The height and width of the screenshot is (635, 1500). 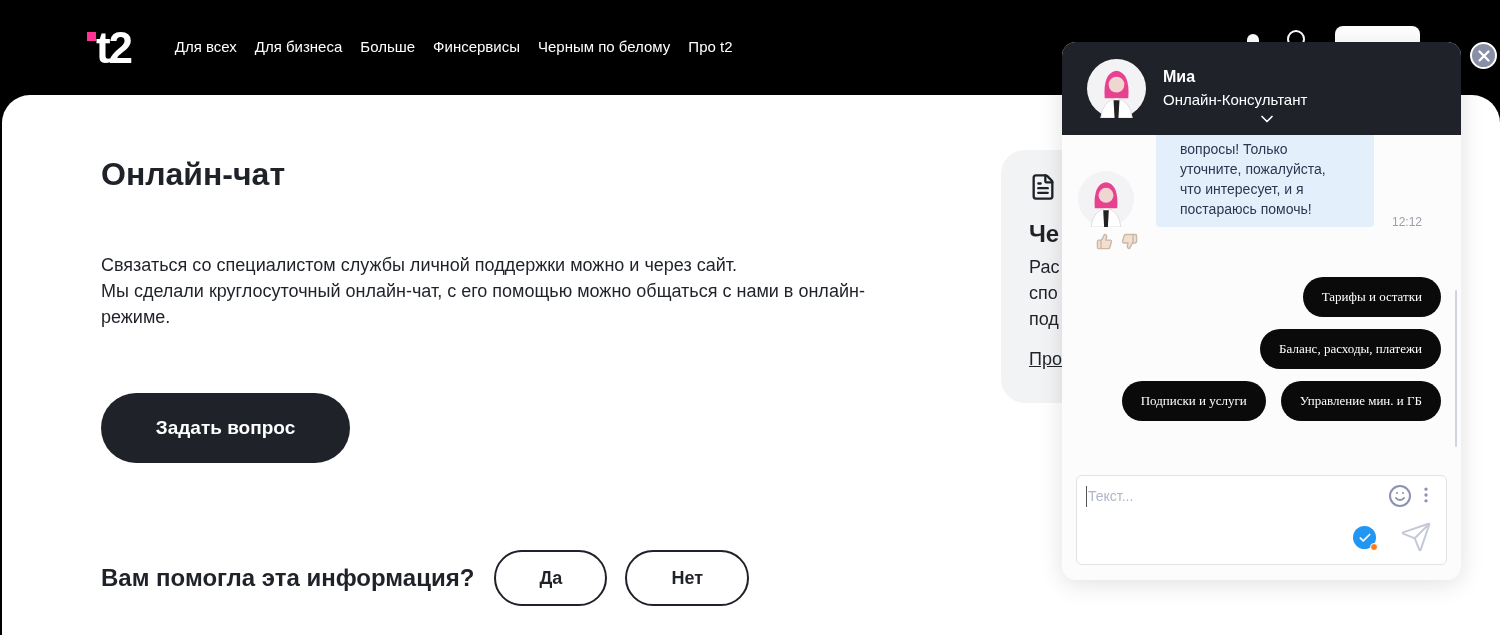 What do you see at coordinates (194, 174) in the screenshot?
I see `page-title: Онлайн-чат` at bounding box center [194, 174].